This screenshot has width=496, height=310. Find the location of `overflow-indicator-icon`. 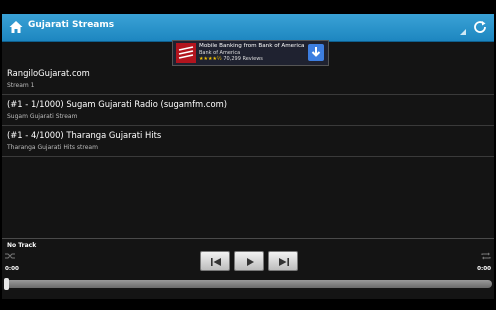

overflow-indicator-icon is located at coordinates (463, 32).